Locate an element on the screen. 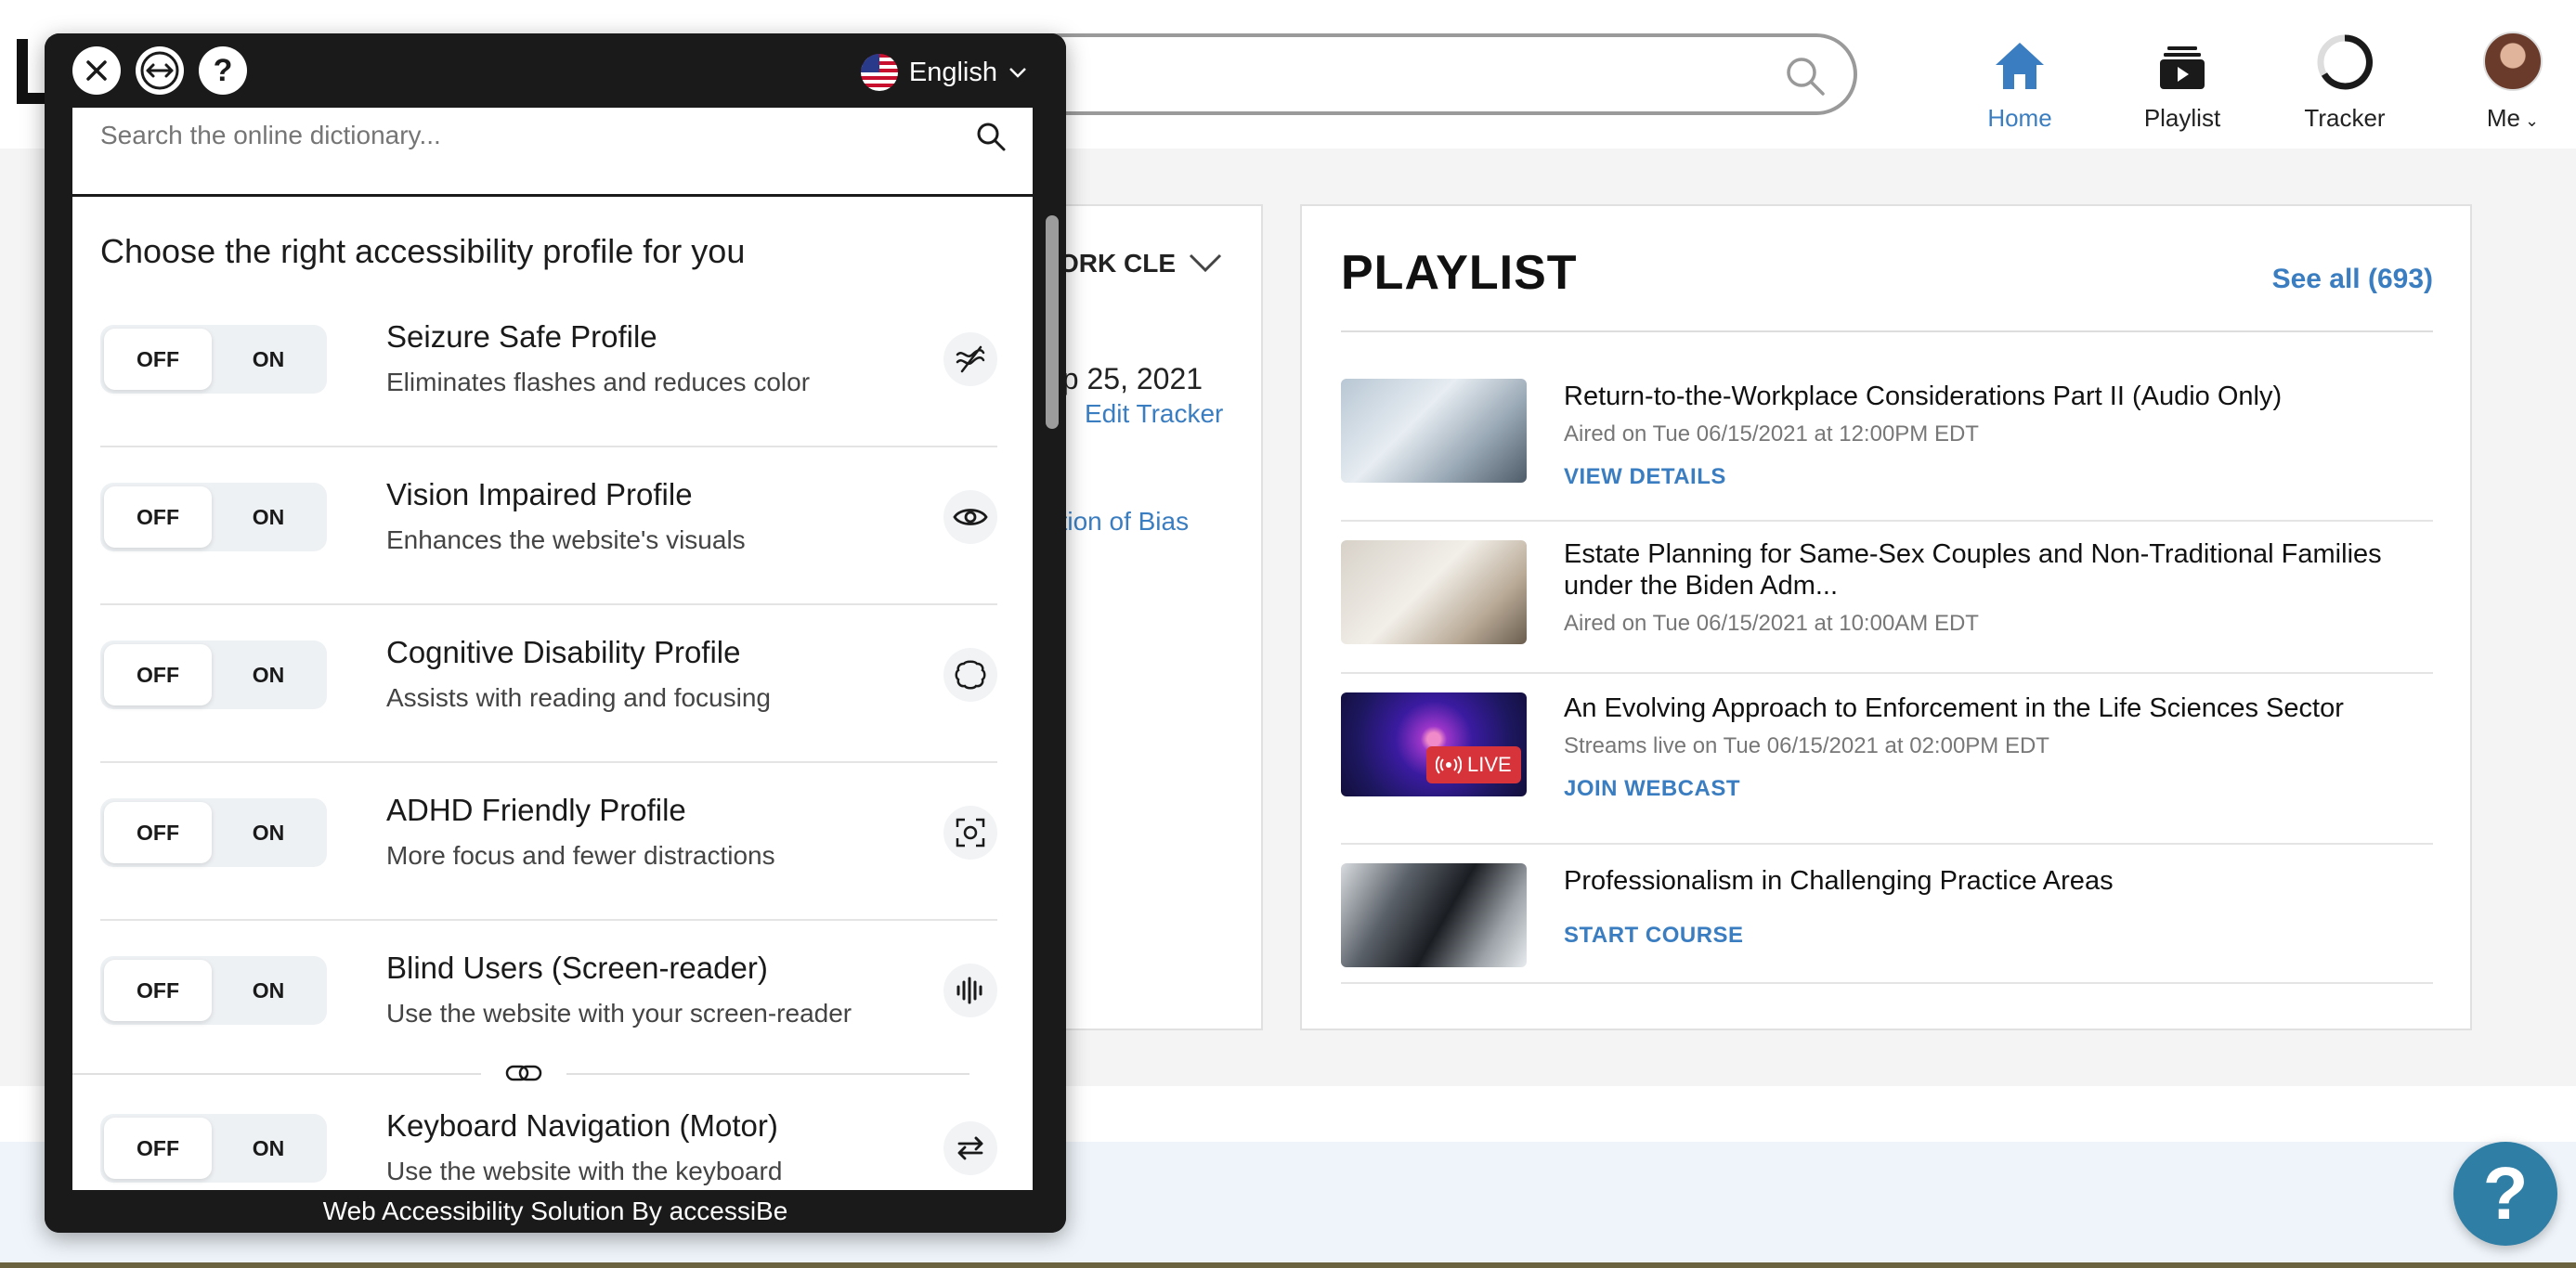 This screenshot has height=1268, width=2576. panel-footer-credit: Web Accessibility Solution By accessiBe is located at coordinates (555, 1211).